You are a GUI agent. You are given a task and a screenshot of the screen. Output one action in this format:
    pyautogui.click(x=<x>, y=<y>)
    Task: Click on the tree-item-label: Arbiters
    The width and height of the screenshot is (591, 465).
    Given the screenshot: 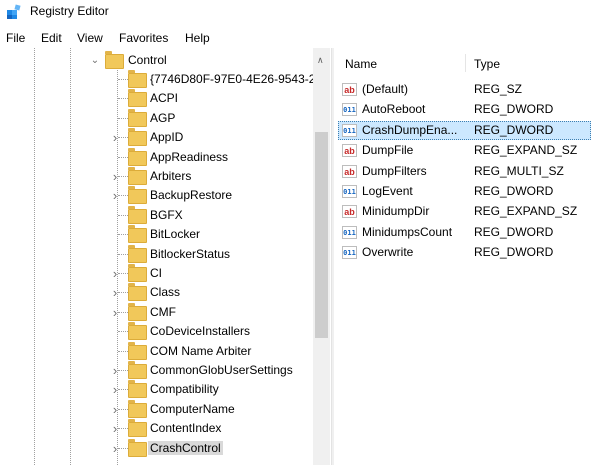 What is the action you would take?
    pyautogui.click(x=171, y=176)
    